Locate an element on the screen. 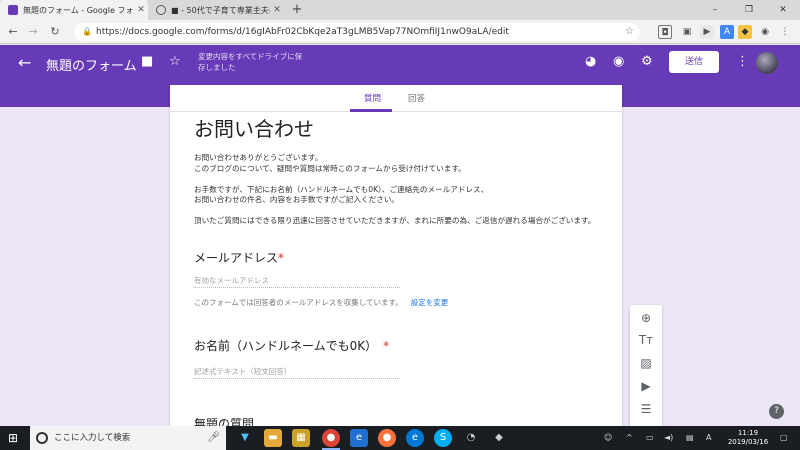  file-explorer-icon: ▬ is located at coordinates (273, 438).